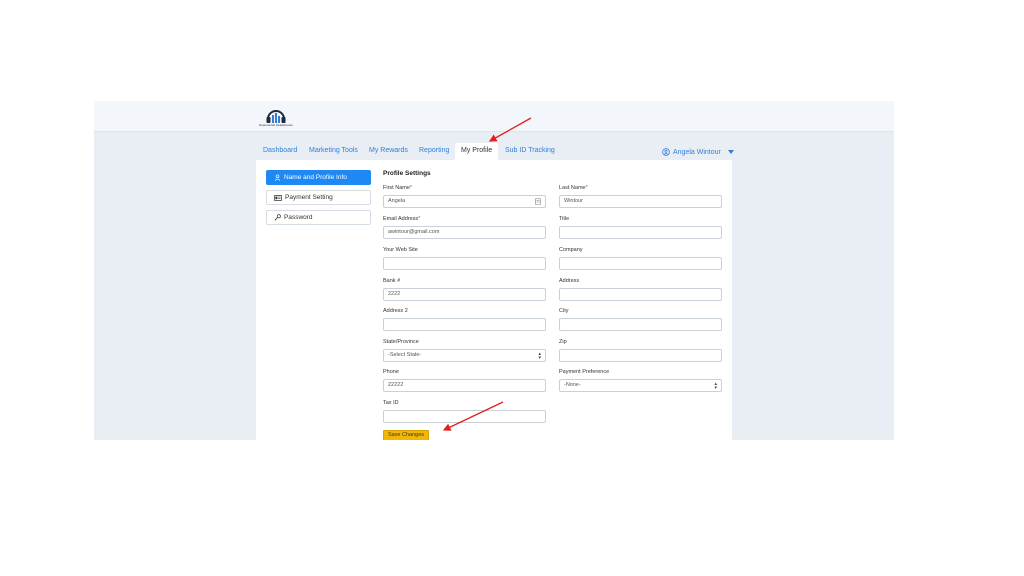  What do you see at coordinates (573, 188) in the screenshot?
I see `last-name-label: Last Name*` at bounding box center [573, 188].